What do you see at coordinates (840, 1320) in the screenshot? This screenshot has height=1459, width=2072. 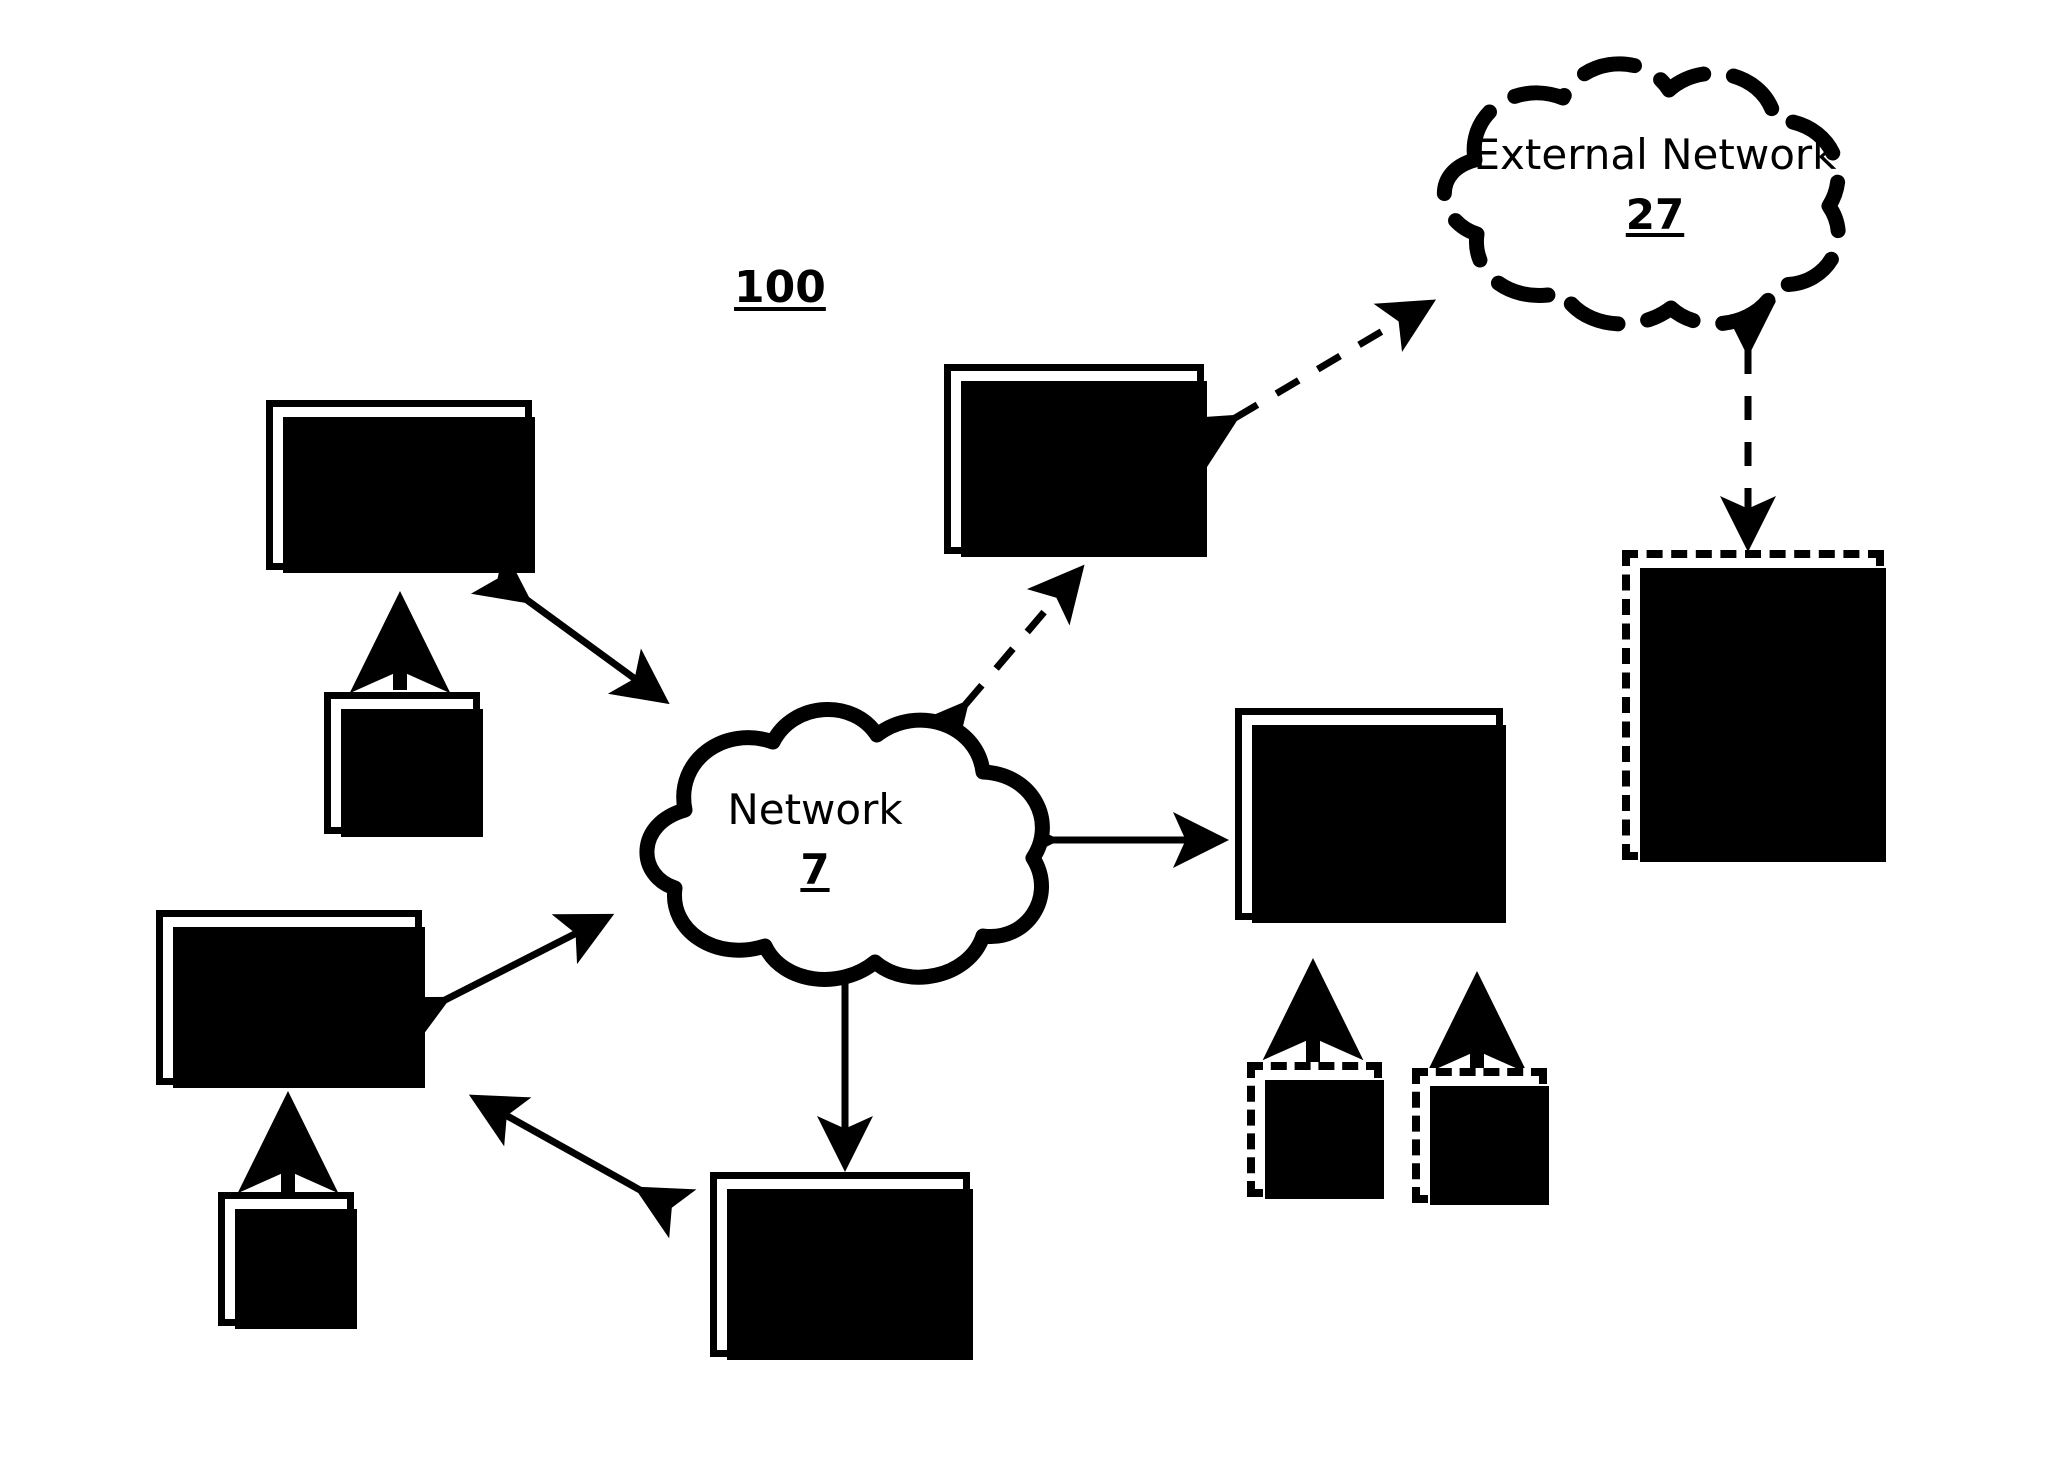 I see `node-remote-devices-ref: 17` at bounding box center [840, 1320].